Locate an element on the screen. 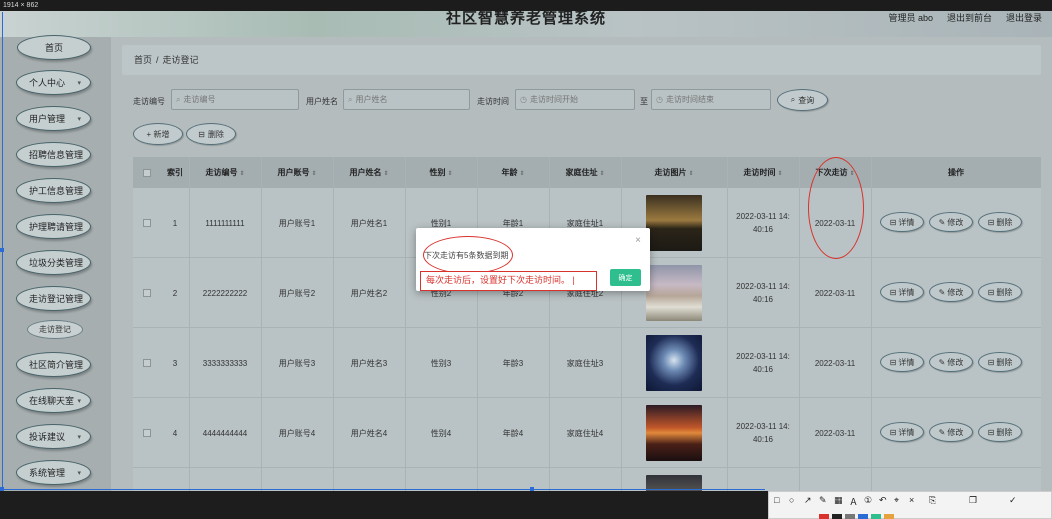 The width and height of the screenshot is (1052, 519). sidebar-item-user-management: 用户管理 ▾ is located at coordinates (53, 118).